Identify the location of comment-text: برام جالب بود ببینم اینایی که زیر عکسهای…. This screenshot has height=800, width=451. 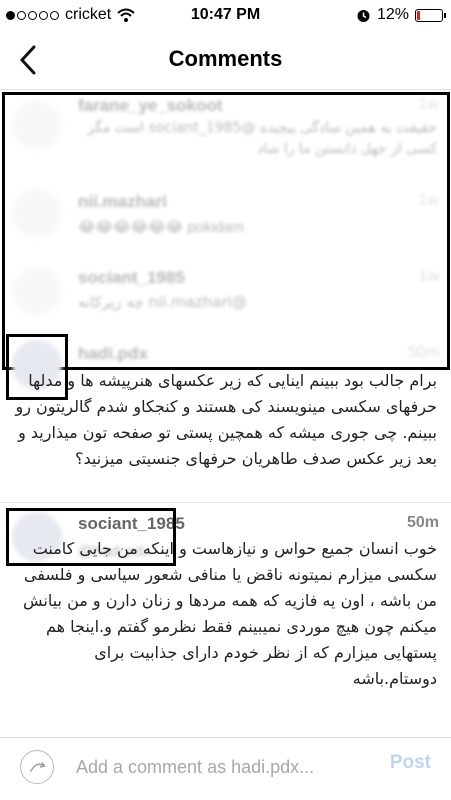
(226, 419).